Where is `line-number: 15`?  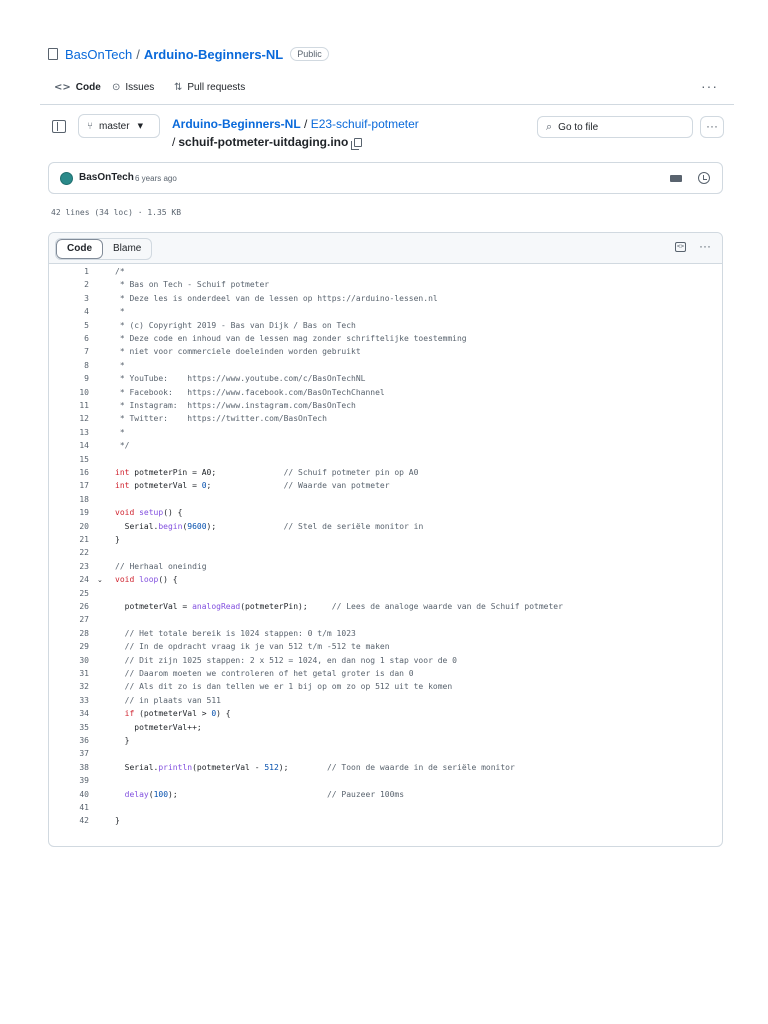 line-number: 15 is located at coordinates (69, 459).